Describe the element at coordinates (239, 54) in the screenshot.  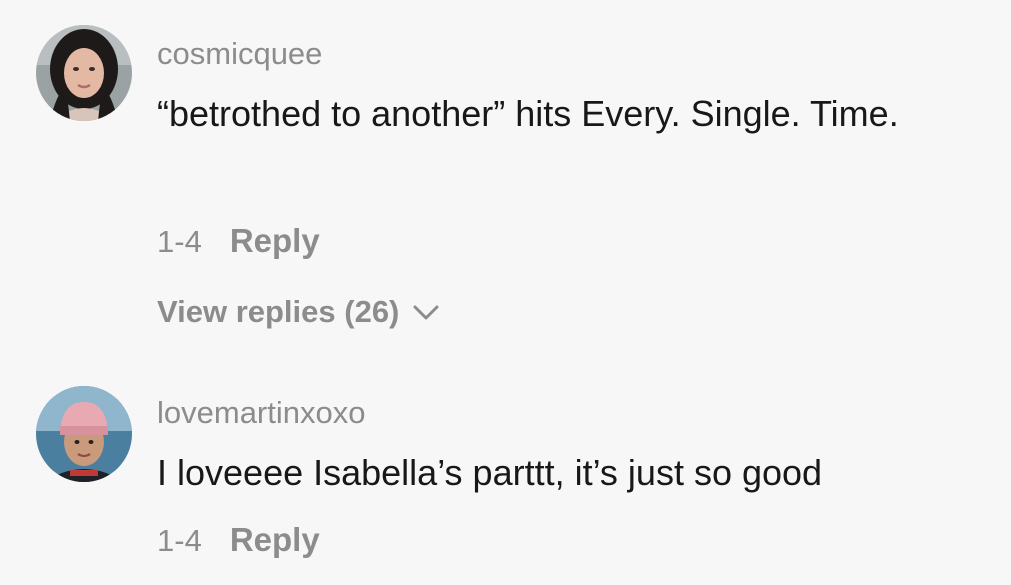
I see `comment-username: cosmicquee` at that location.